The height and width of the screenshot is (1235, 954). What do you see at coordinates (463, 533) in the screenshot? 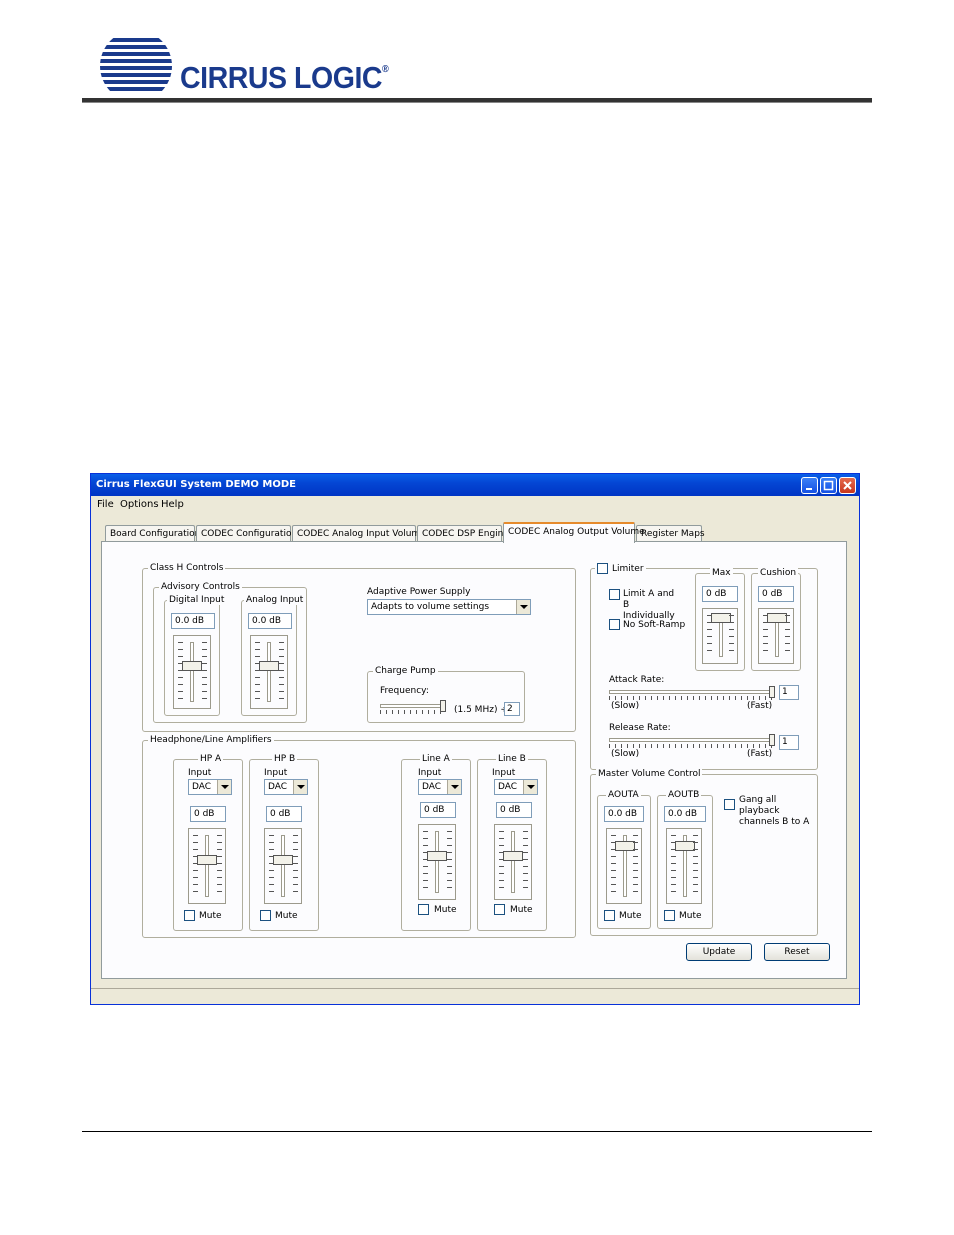
I see `tab-codec-dsp-engine: CODEC DSP Engine` at bounding box center [463, 533].